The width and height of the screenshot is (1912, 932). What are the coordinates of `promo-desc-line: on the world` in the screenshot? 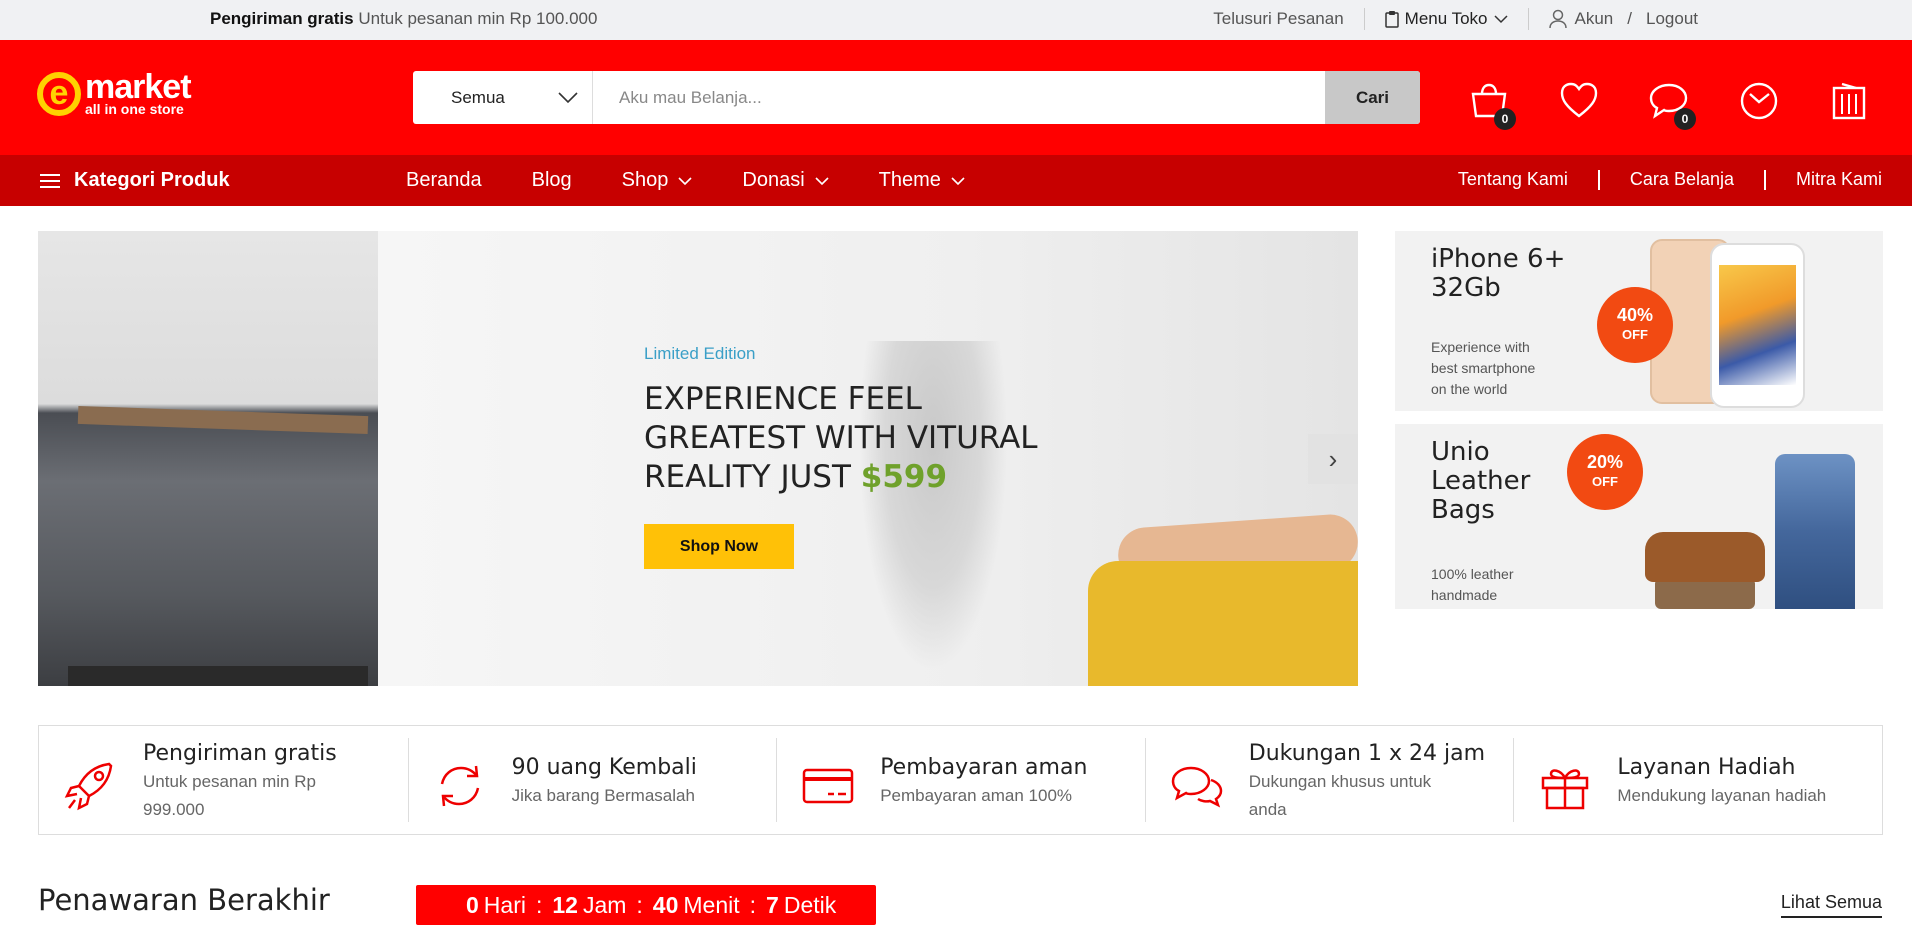 It's located at (1469, 389).